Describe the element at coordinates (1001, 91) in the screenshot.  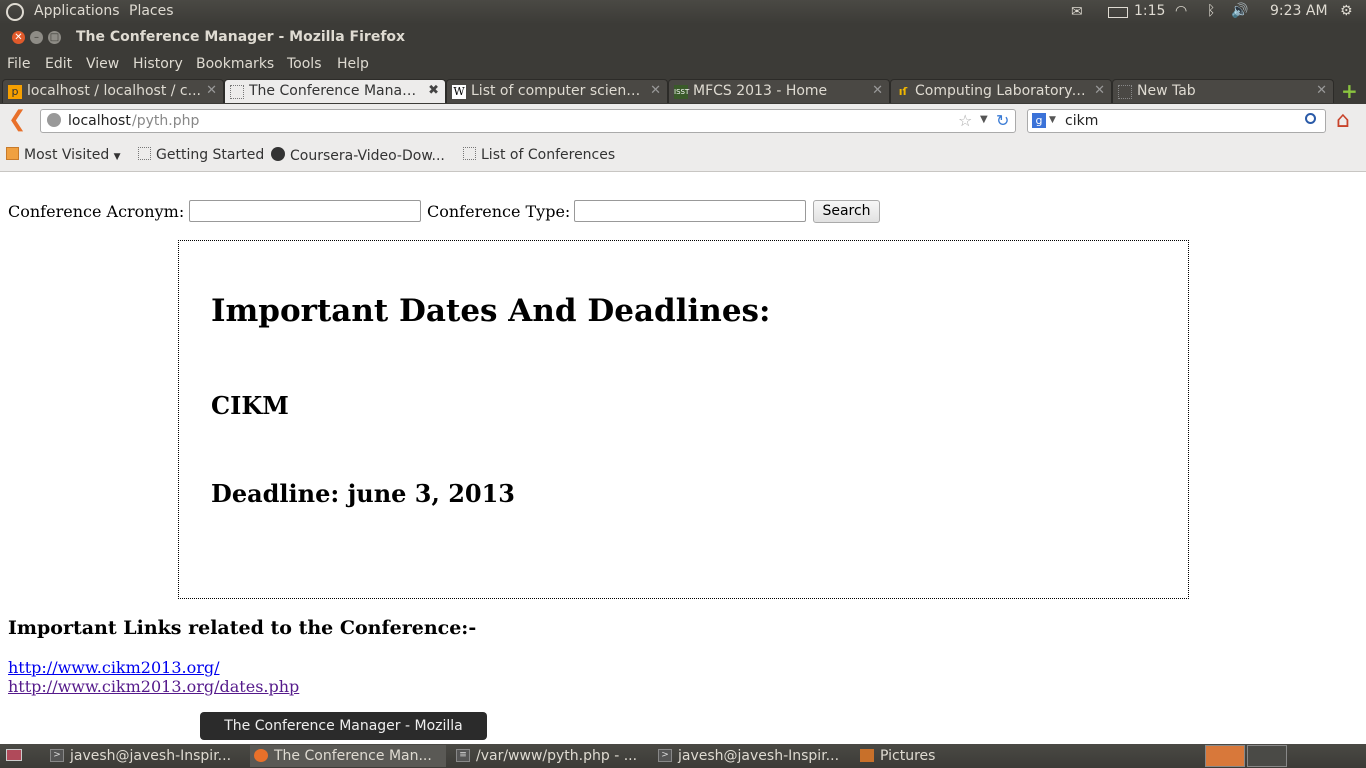
I see `tab-computing-lab: ıſ Computing Laboratory:... ✕` at that location.